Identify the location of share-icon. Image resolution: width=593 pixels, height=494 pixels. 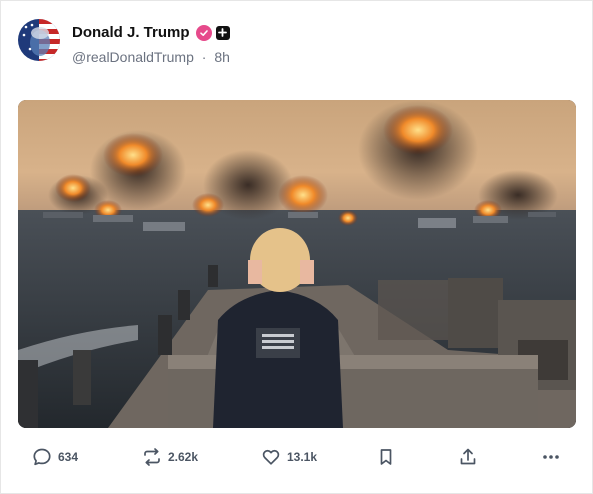
(468, 457).